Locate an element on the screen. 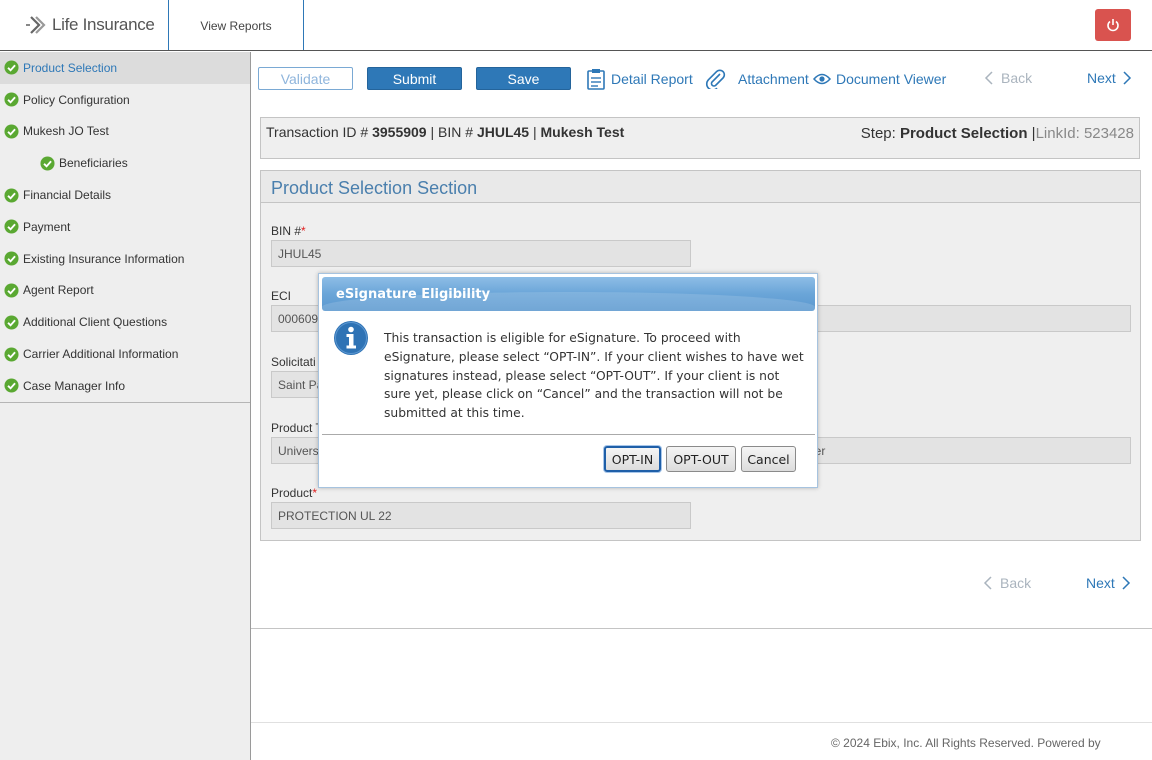 The width and height of the screenshot is (1152, 760). sidebar-item-mukesh-jo-test: Mukesh JO Test is located at coordinates (125, 132).